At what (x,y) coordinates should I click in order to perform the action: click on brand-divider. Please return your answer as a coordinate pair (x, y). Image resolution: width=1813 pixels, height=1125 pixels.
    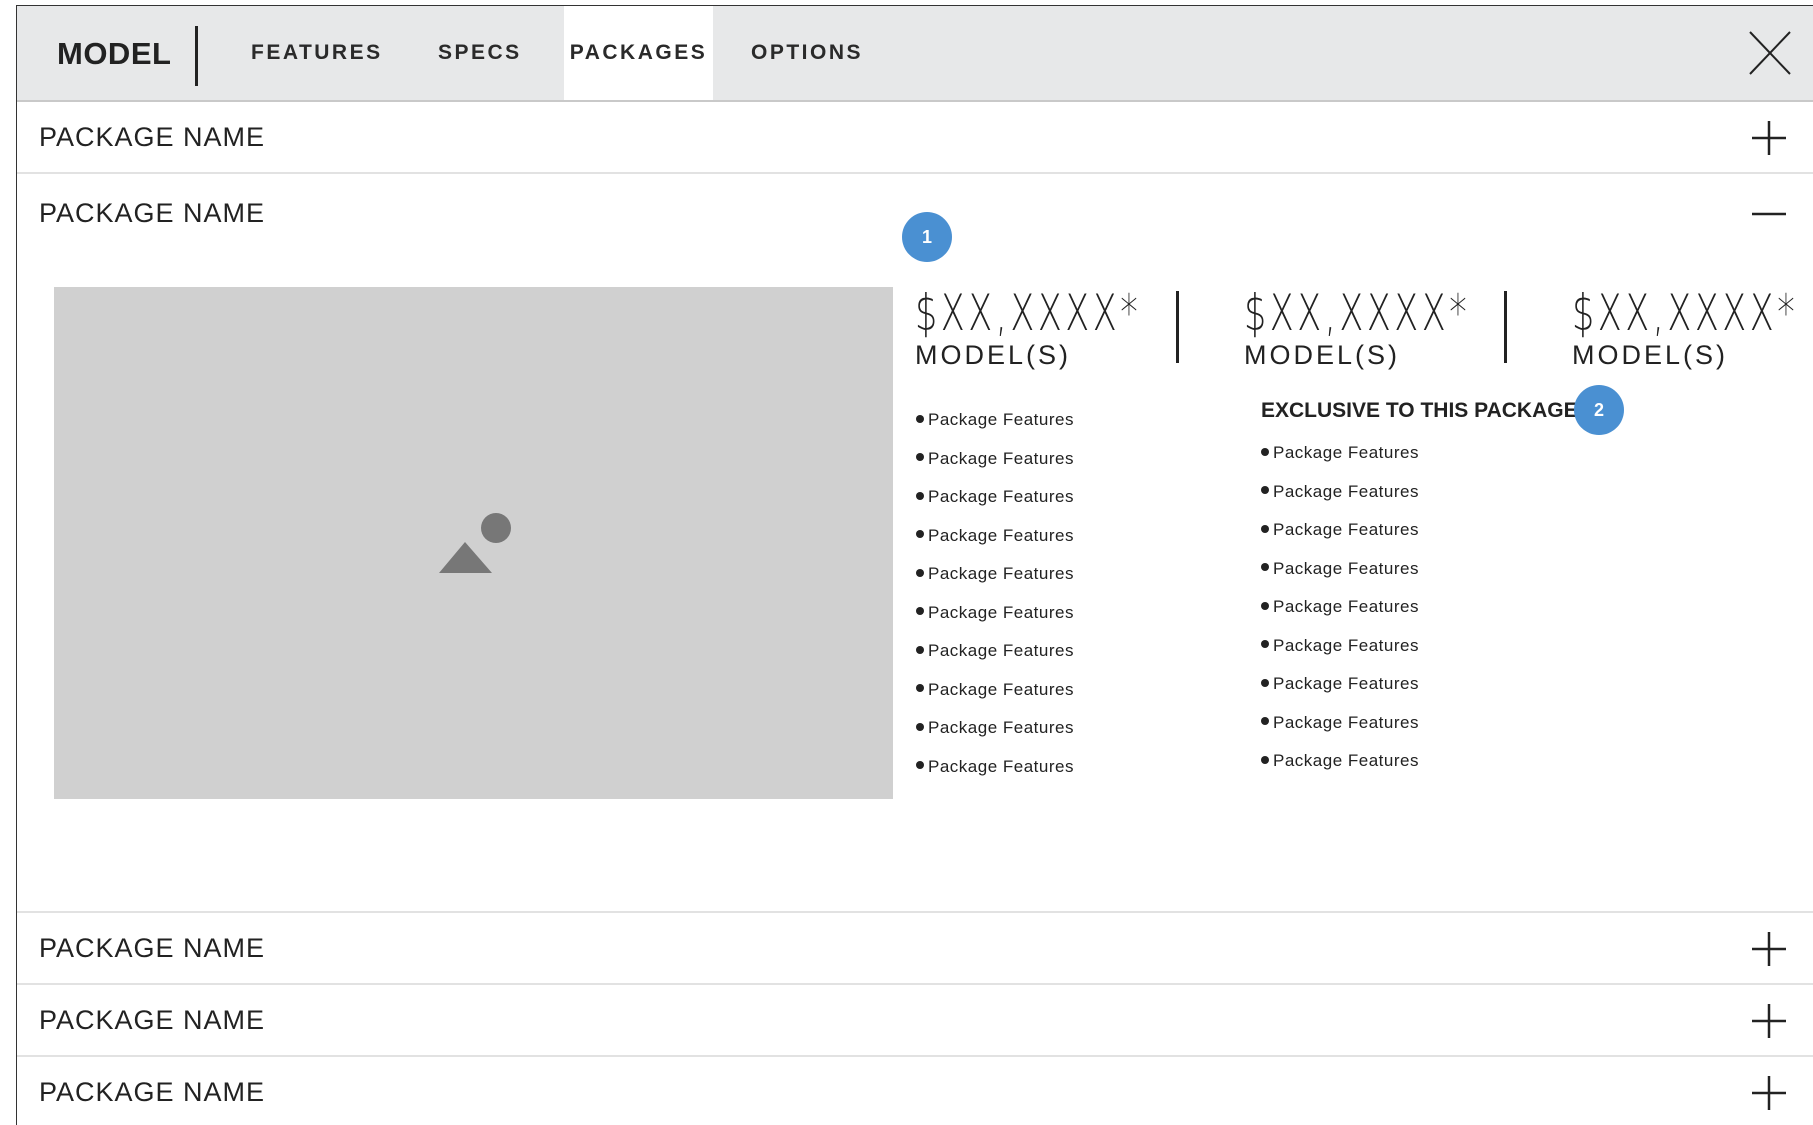
    Looking at the image, I should click on (196, 56).